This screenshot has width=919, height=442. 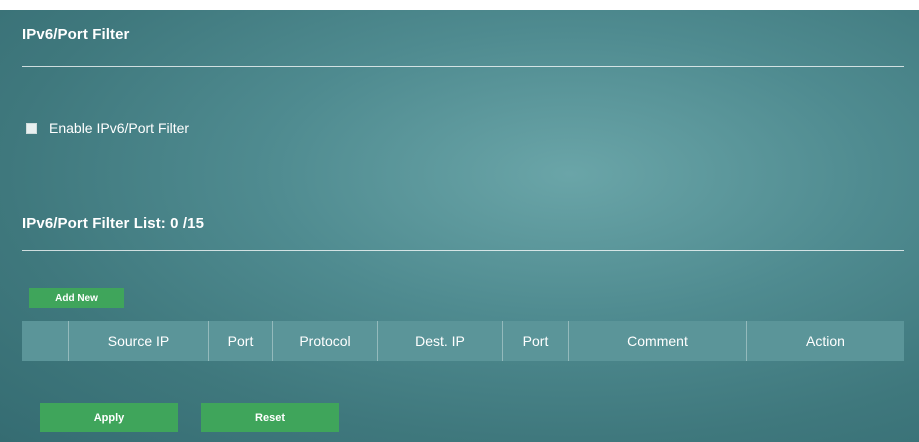 I want to click on section-divider, so click(x=463, y=66).